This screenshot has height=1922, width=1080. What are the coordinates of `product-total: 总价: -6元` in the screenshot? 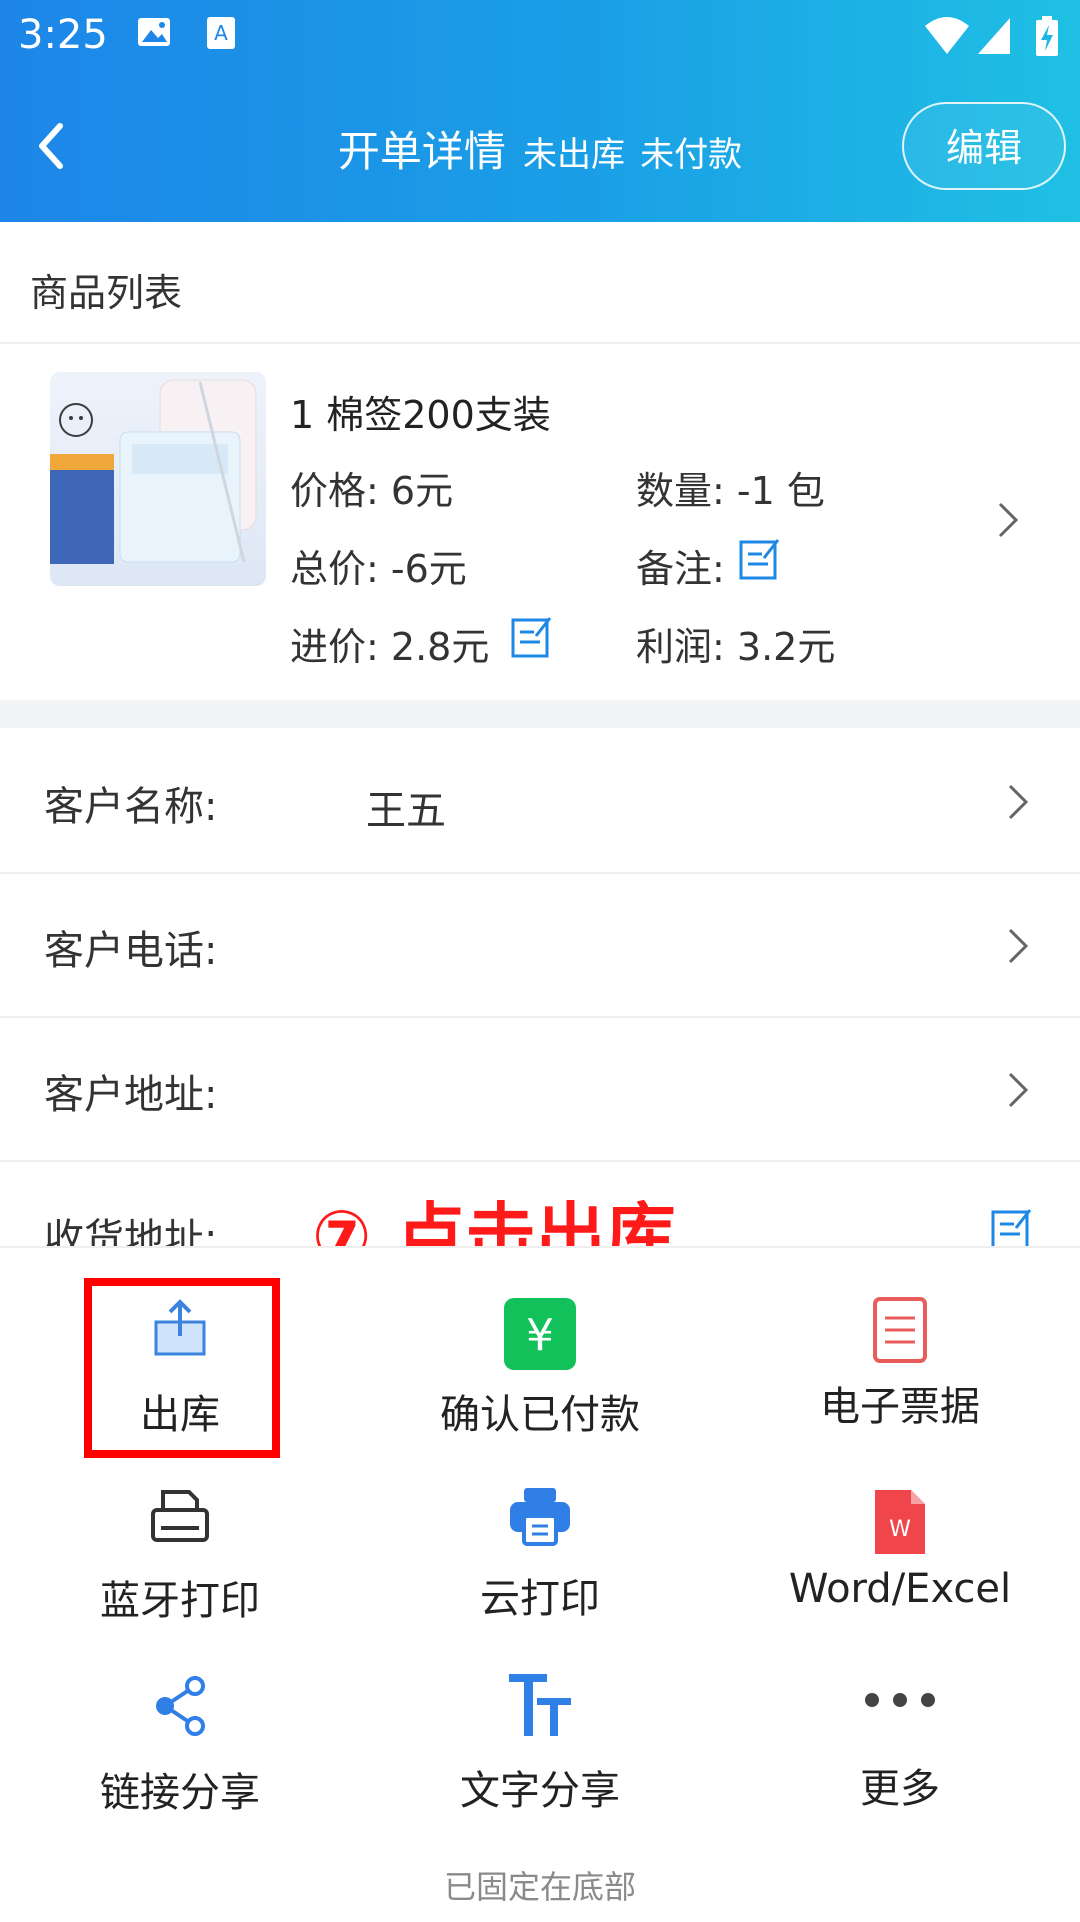 It's located at (378, 565).